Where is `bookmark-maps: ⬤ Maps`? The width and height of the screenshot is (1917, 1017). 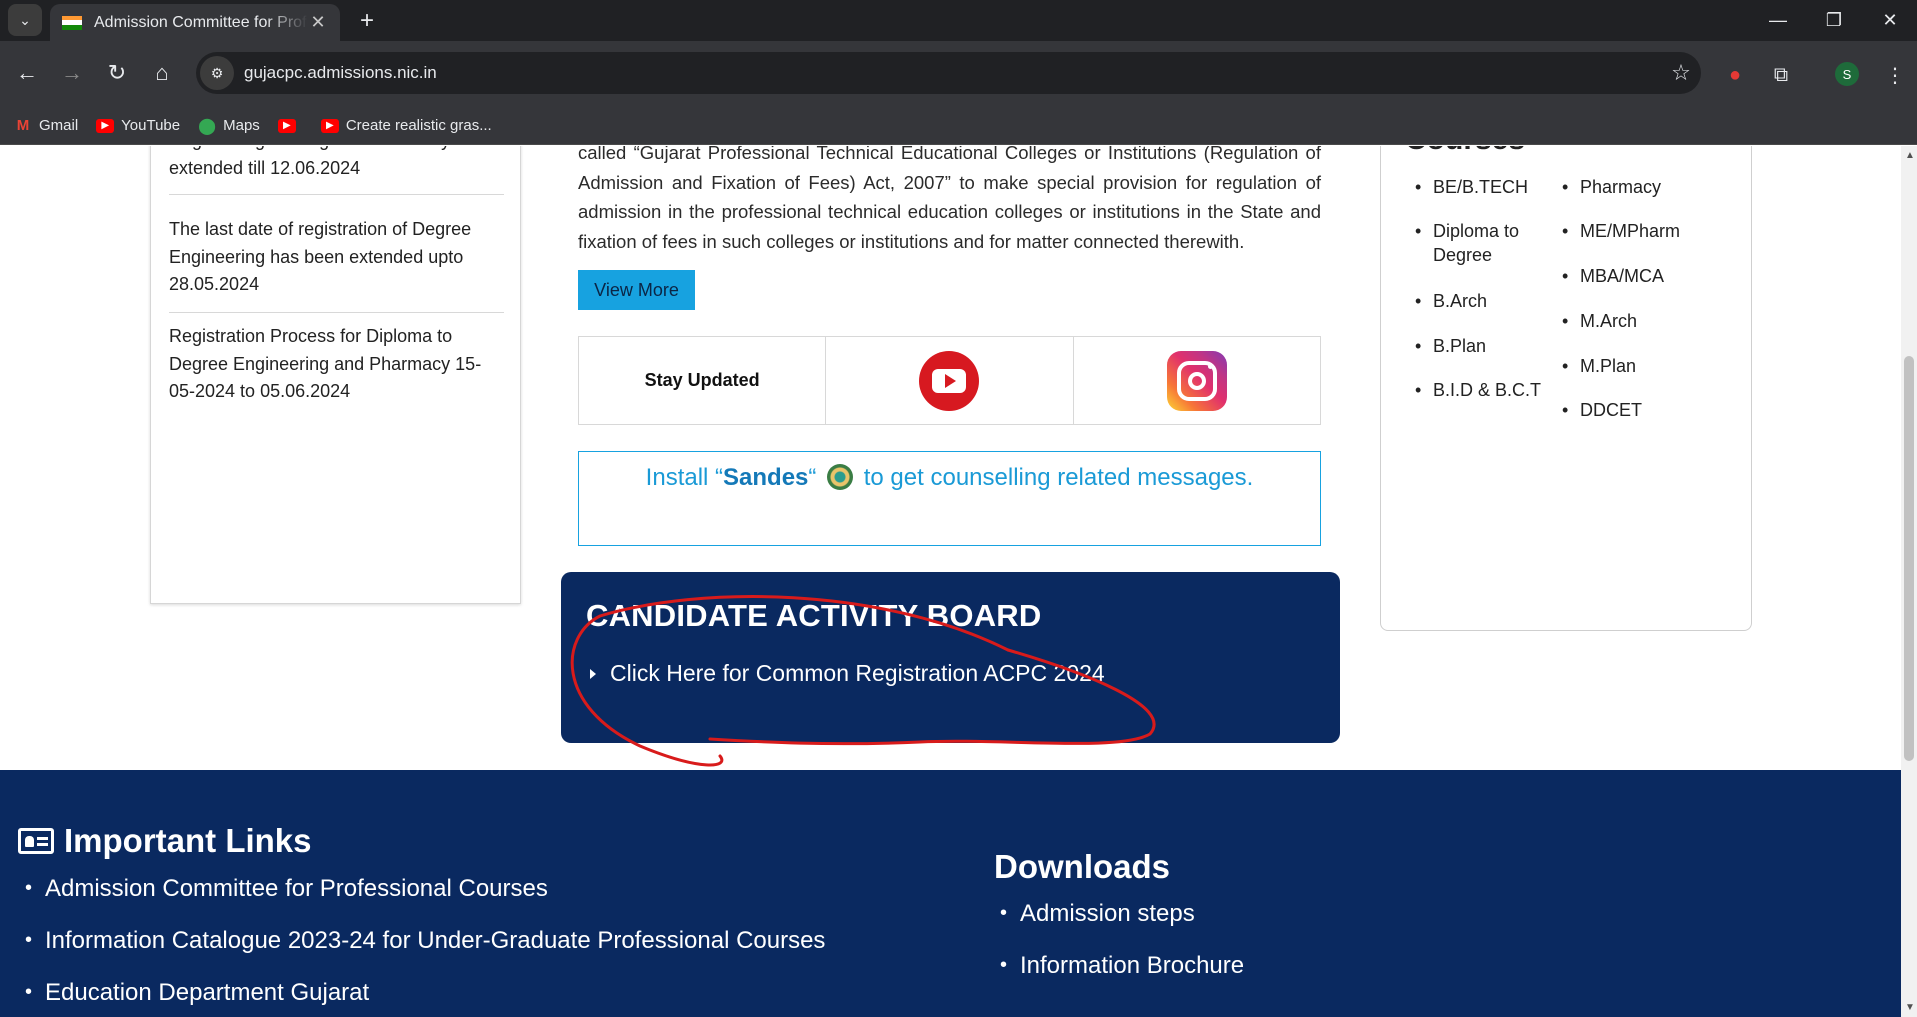 bookmark-maps: ⬤ Maps is located at coordinates (229, 126).